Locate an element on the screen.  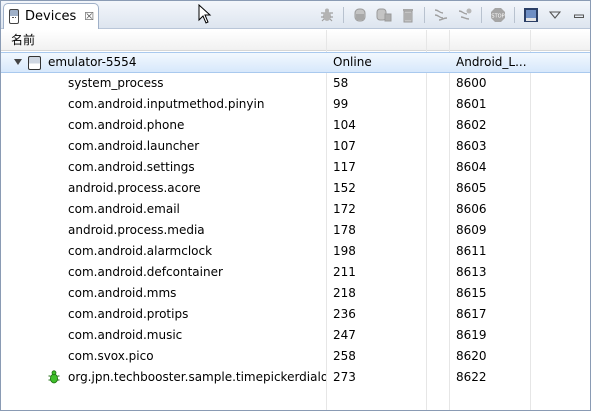
process-port: 8604 is located at coordinates (471, 167).